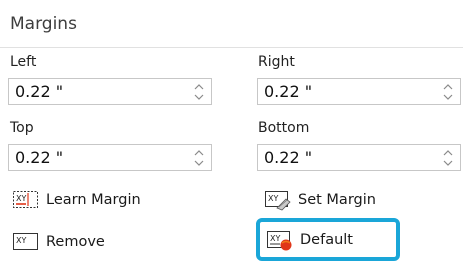 This screenshot has width=463, height=267. I want to click on set-margin-button: XY Set Margin, so click(320, 200).